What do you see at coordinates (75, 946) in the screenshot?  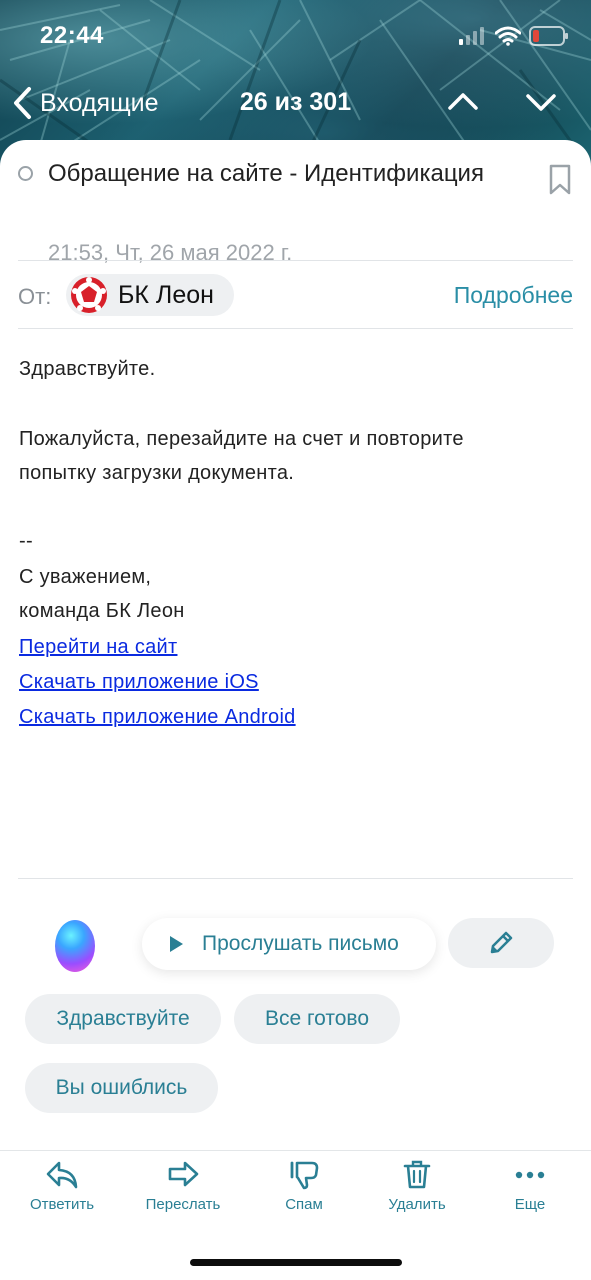 I see `assistant-orb-icon` at bounding box center [75, 946].